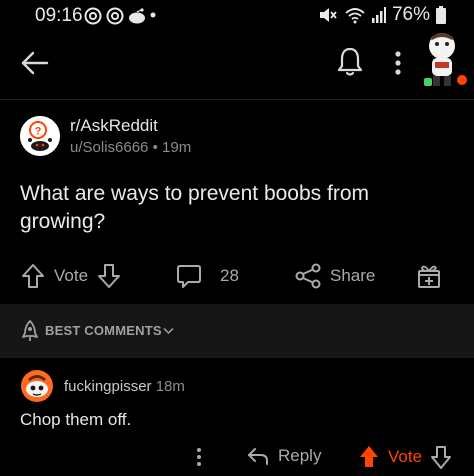  What do you see at coordinates (114, 126) in the screenshot?
I see `subreddit-name: r/AskReddit` at bounding box center [114, 126].